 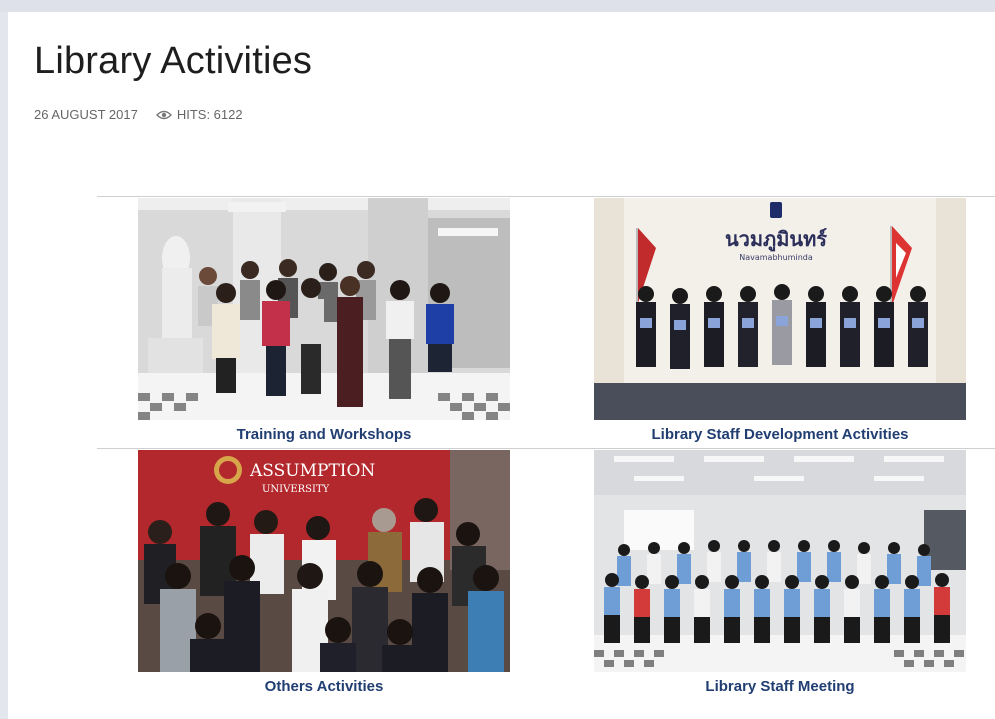 I want to click on staff-meeting-photo, so click(x=780, y=561).